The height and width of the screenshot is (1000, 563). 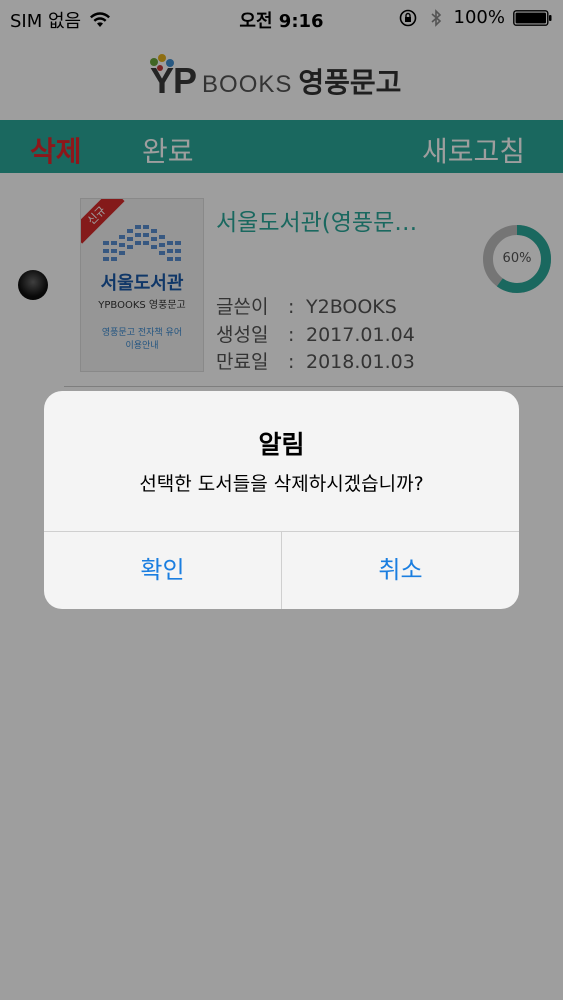 What do you see at coordinates (281, 444) in the screenshot?
I see `alert-title: 알림` at bounding box center [281, 444].